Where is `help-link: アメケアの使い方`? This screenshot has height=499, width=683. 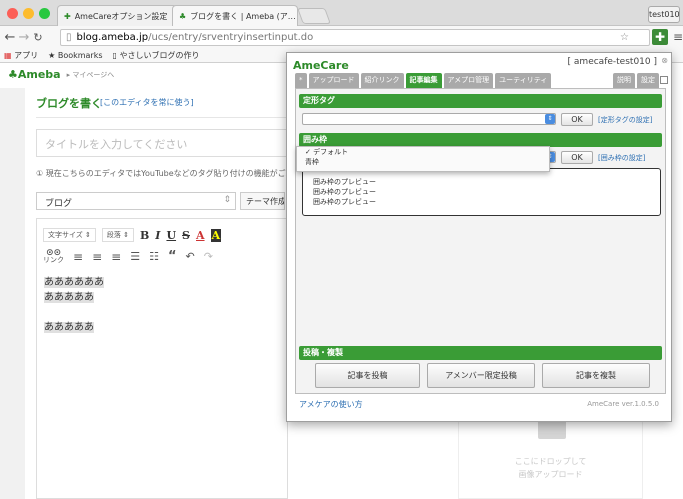
help-link: アメケアの使い方 is located at coordinates (331, 404).